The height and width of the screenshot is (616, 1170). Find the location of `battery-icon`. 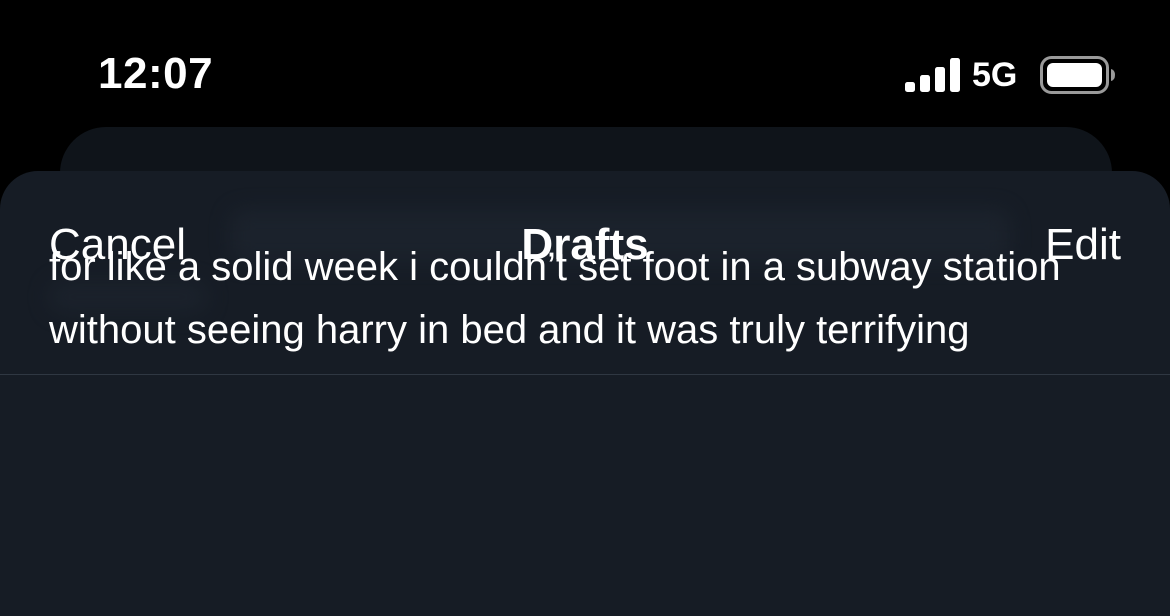

battery-icon is located at coordinates (1077, 75).